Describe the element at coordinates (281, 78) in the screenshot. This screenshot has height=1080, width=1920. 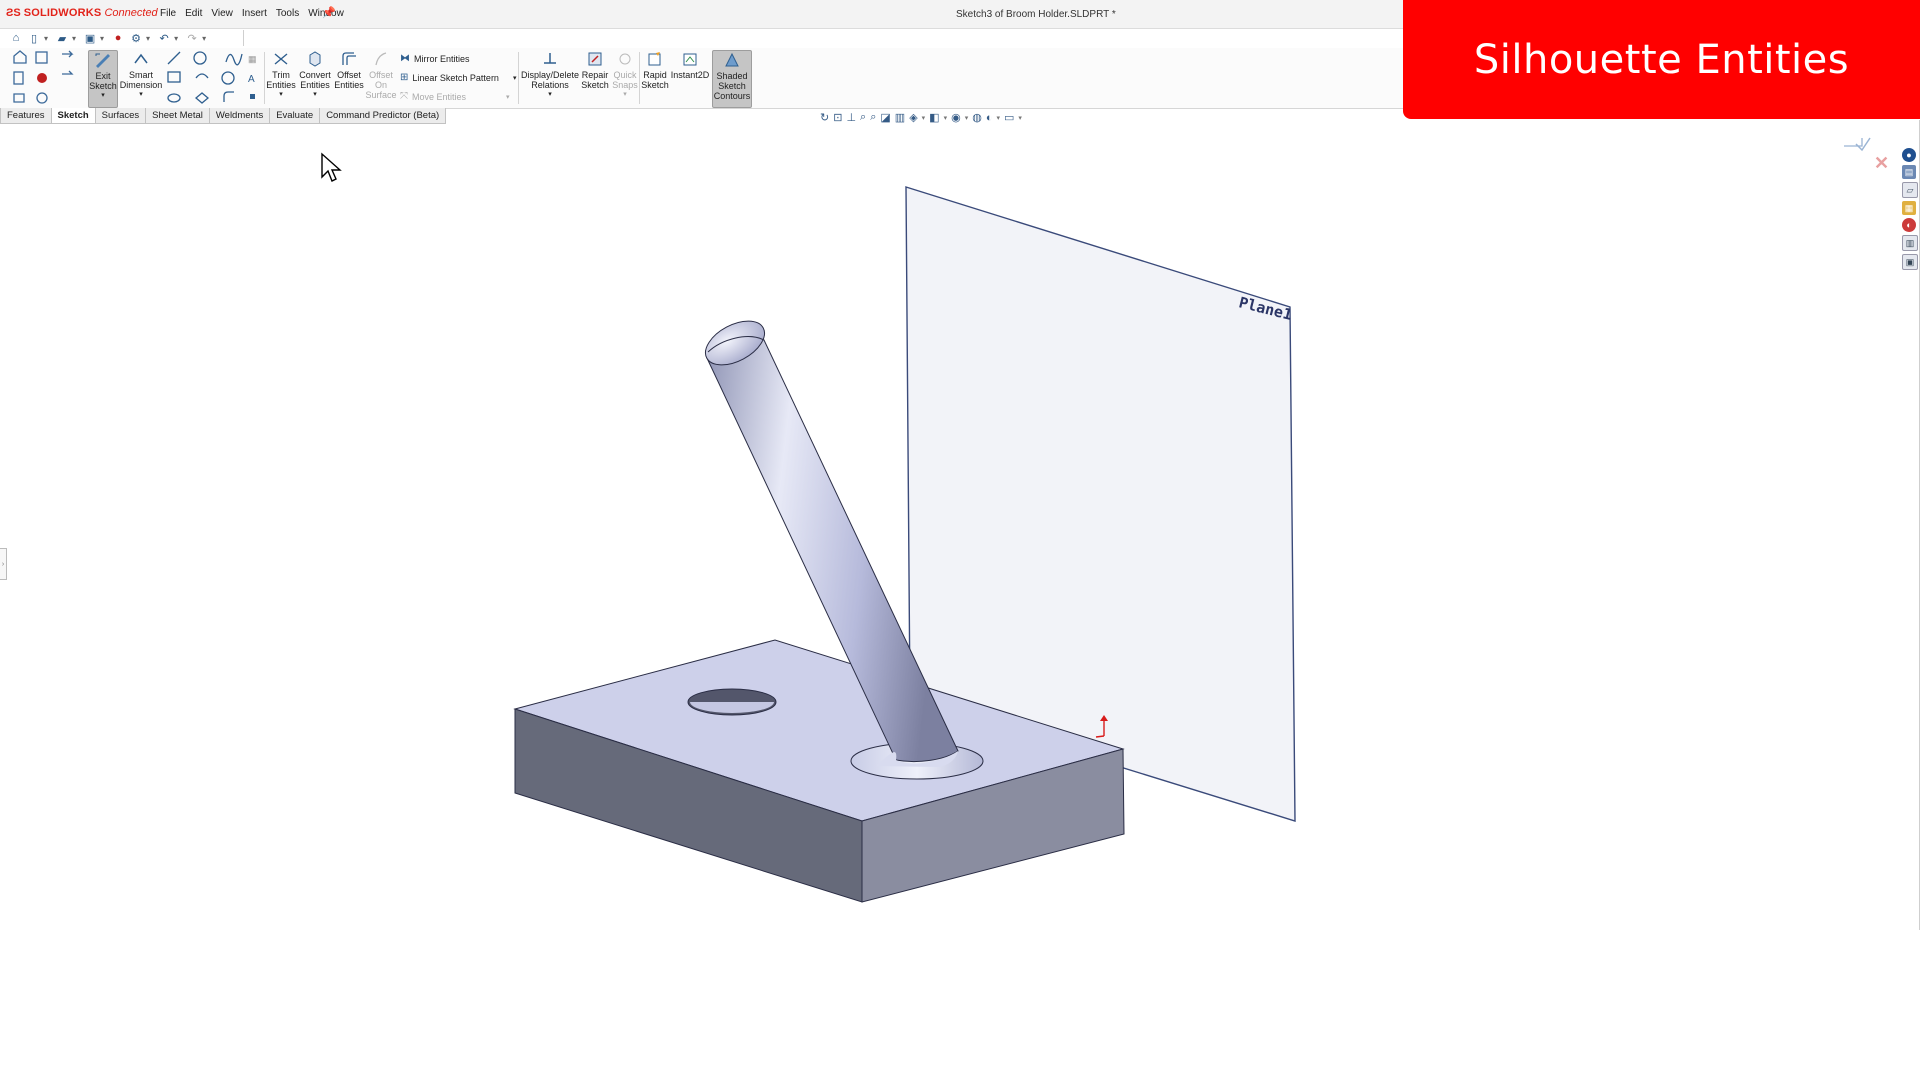
I see `trim-entities-button: Trim Entities ▾` at that location.